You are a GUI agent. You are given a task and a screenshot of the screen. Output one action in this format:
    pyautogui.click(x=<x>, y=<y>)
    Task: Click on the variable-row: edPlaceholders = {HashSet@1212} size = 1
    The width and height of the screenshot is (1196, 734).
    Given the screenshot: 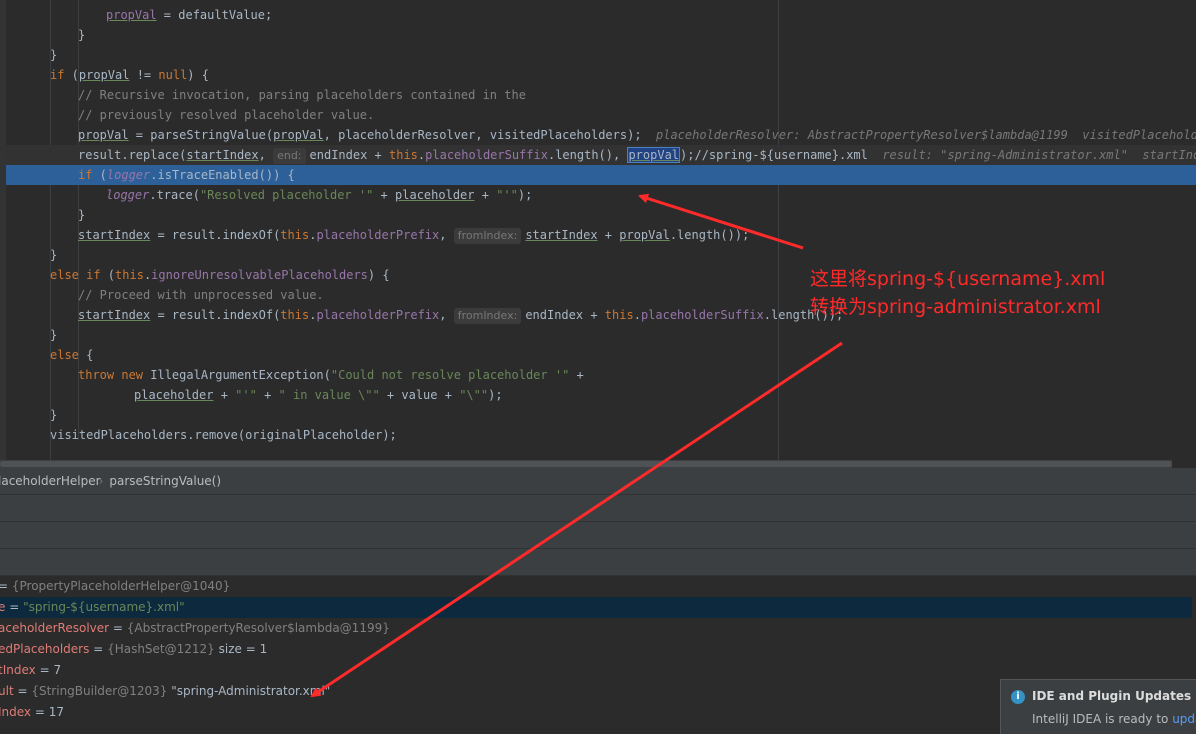 What is the action you would take?
    pyautogui.click(x=596, y=649)
    